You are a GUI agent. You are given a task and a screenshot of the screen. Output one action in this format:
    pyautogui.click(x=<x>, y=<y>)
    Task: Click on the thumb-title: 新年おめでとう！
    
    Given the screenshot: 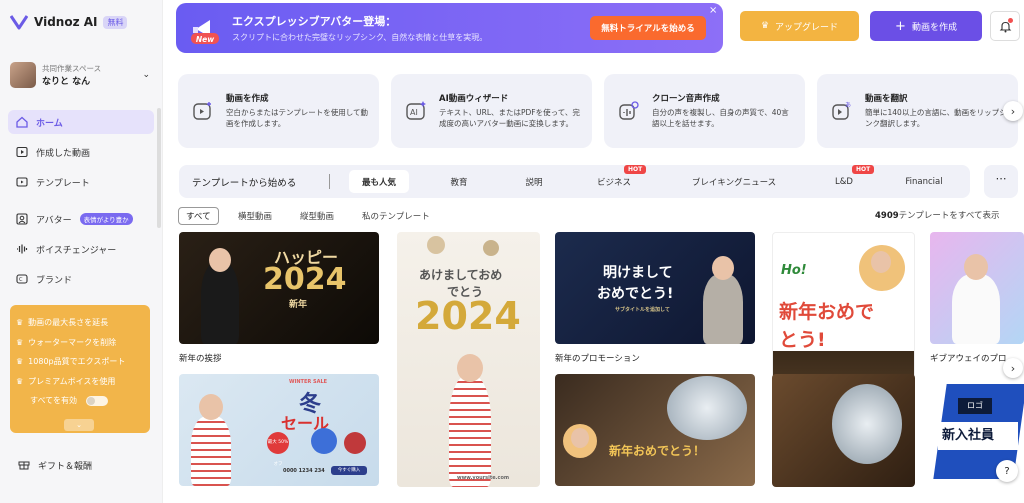 What is the action you would take?
    pyautogui.click(x=657, y=451)
    